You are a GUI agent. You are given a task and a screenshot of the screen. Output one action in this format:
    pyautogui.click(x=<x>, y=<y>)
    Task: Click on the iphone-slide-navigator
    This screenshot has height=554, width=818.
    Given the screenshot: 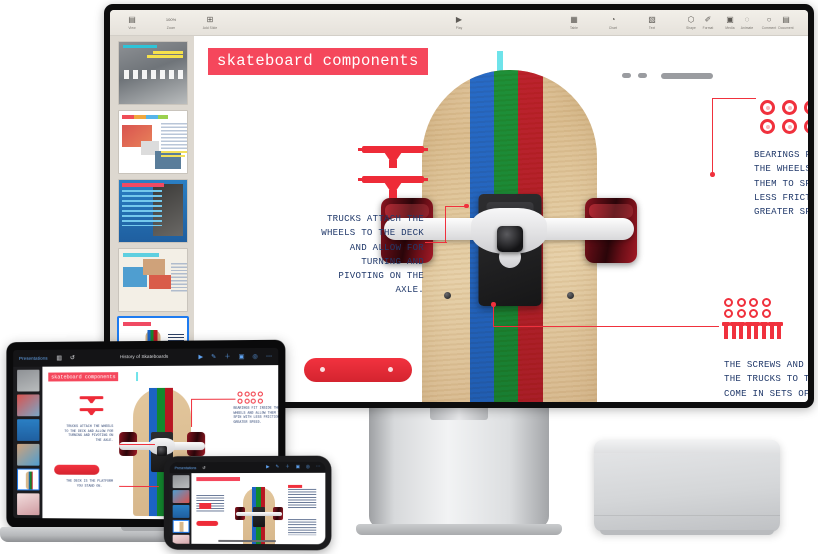 What is the action you would take?
    pyautogui.click(x=180, y=508)
    